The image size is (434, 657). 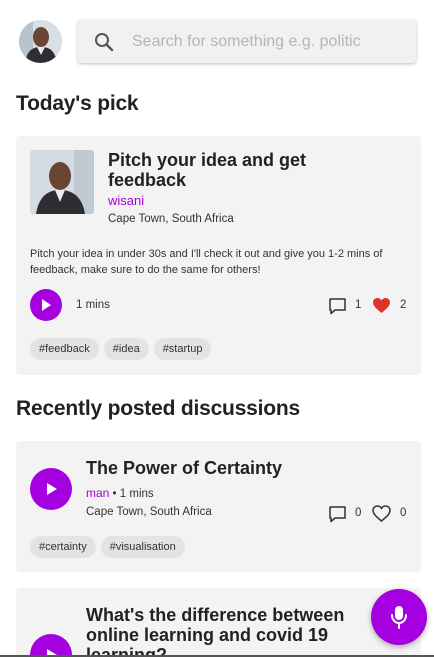 I want to click on section-title-recent-discussions: Recently posted discussions, so click(x=158, y=408).